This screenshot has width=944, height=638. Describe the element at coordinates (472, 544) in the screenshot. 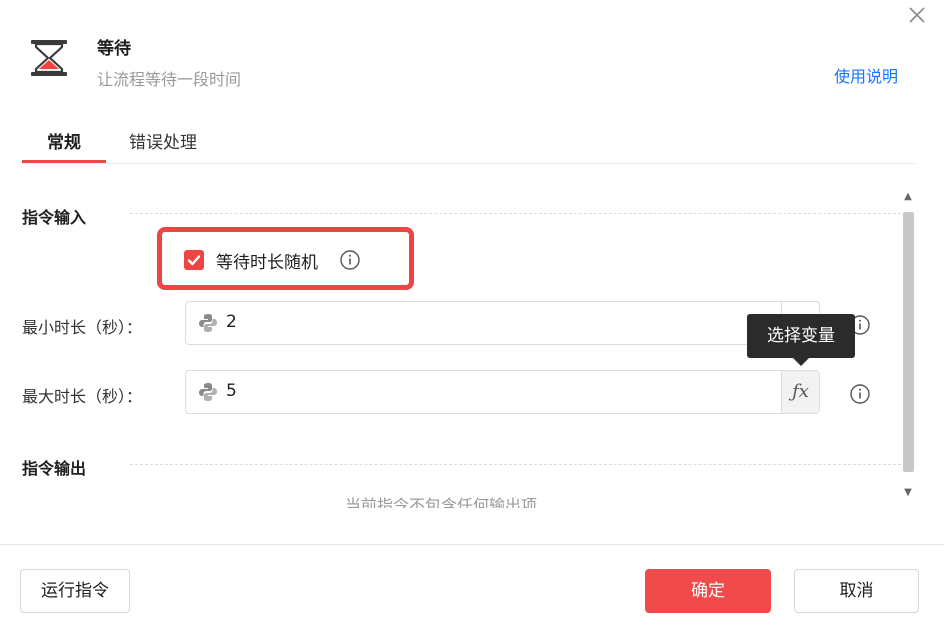

I see `footer-divider` at that location.